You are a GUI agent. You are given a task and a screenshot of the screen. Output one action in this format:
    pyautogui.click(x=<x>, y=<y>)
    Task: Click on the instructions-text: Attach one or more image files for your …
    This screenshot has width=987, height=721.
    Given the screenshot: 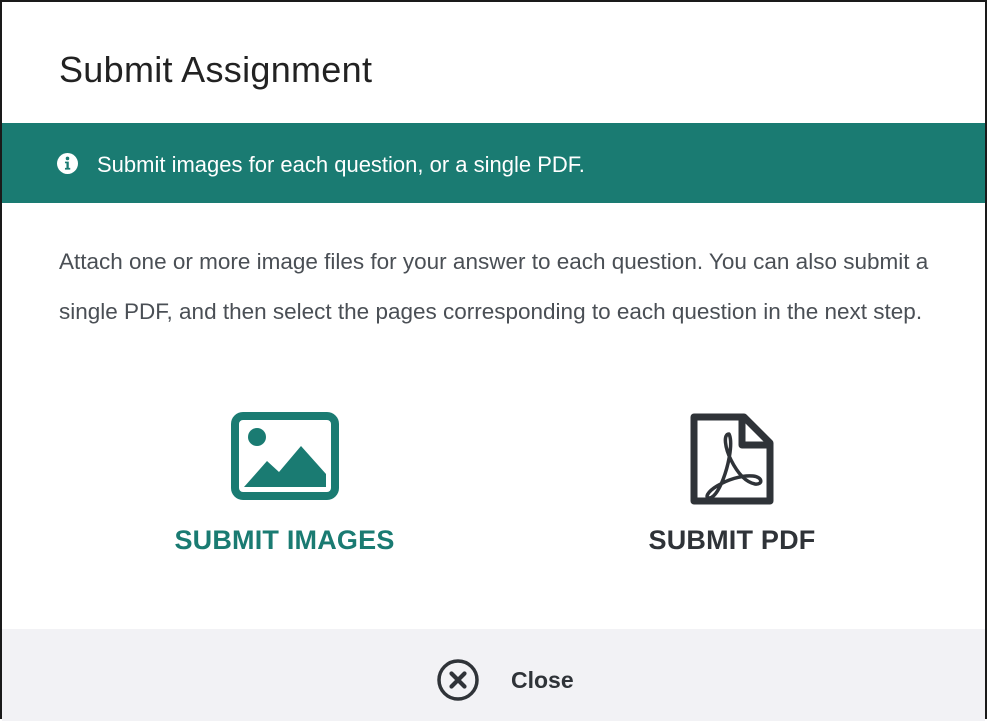 What is the action you would take?
    pyautogui.click(x=494, y=286)
    